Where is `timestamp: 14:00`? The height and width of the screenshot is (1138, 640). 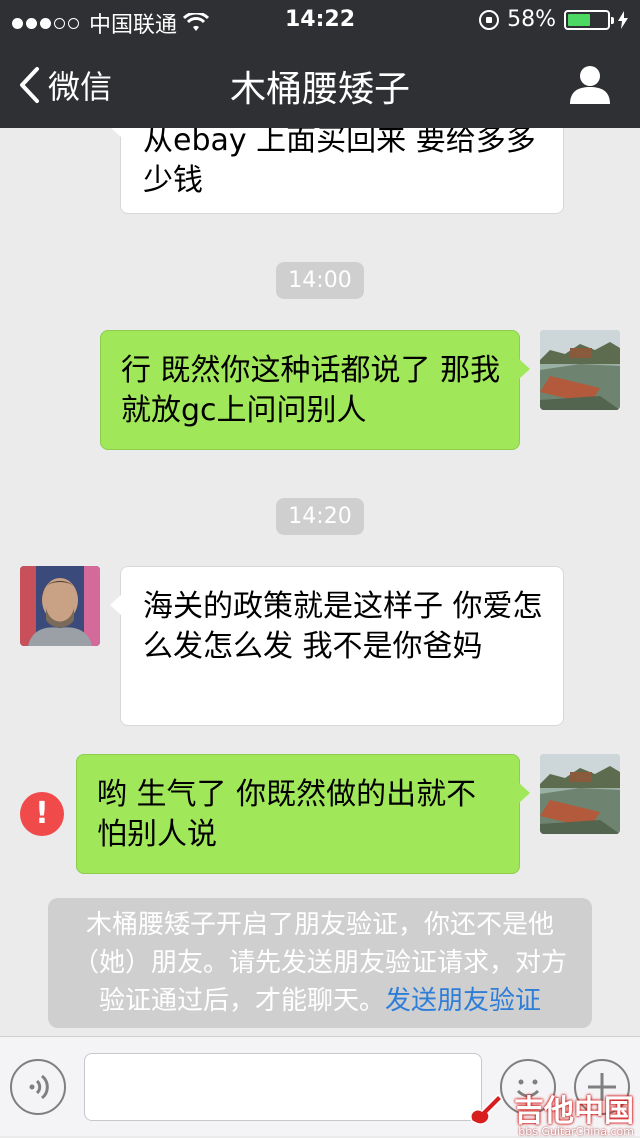
timestamp: 14:00 is located at coordinates (320, 280).